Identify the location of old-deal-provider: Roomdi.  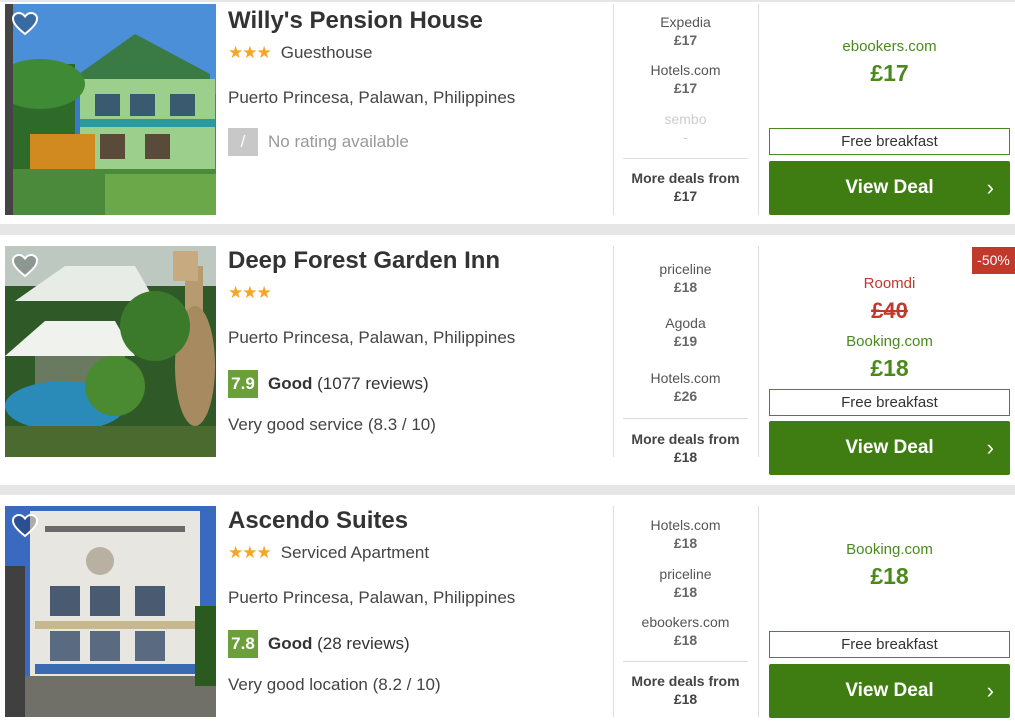
(889, 283).